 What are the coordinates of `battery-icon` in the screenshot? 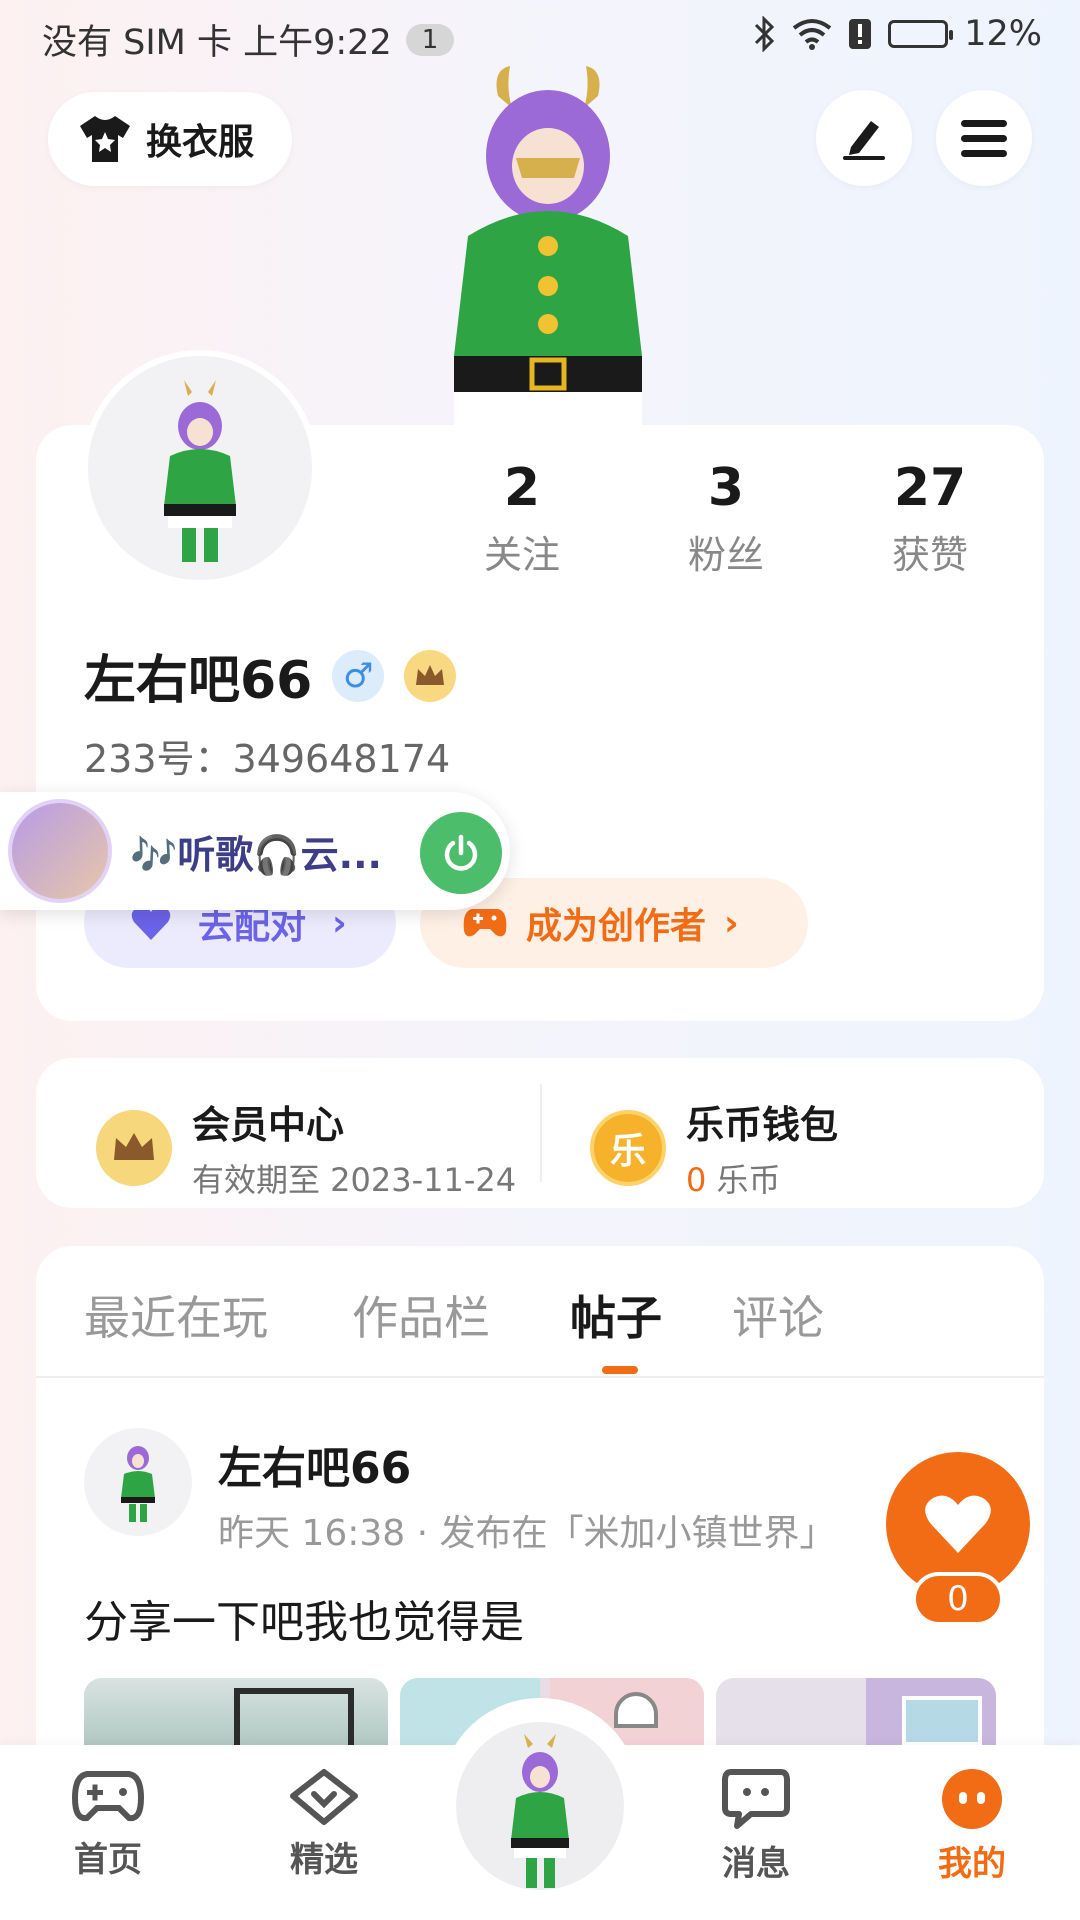 It's located at (921, 34).